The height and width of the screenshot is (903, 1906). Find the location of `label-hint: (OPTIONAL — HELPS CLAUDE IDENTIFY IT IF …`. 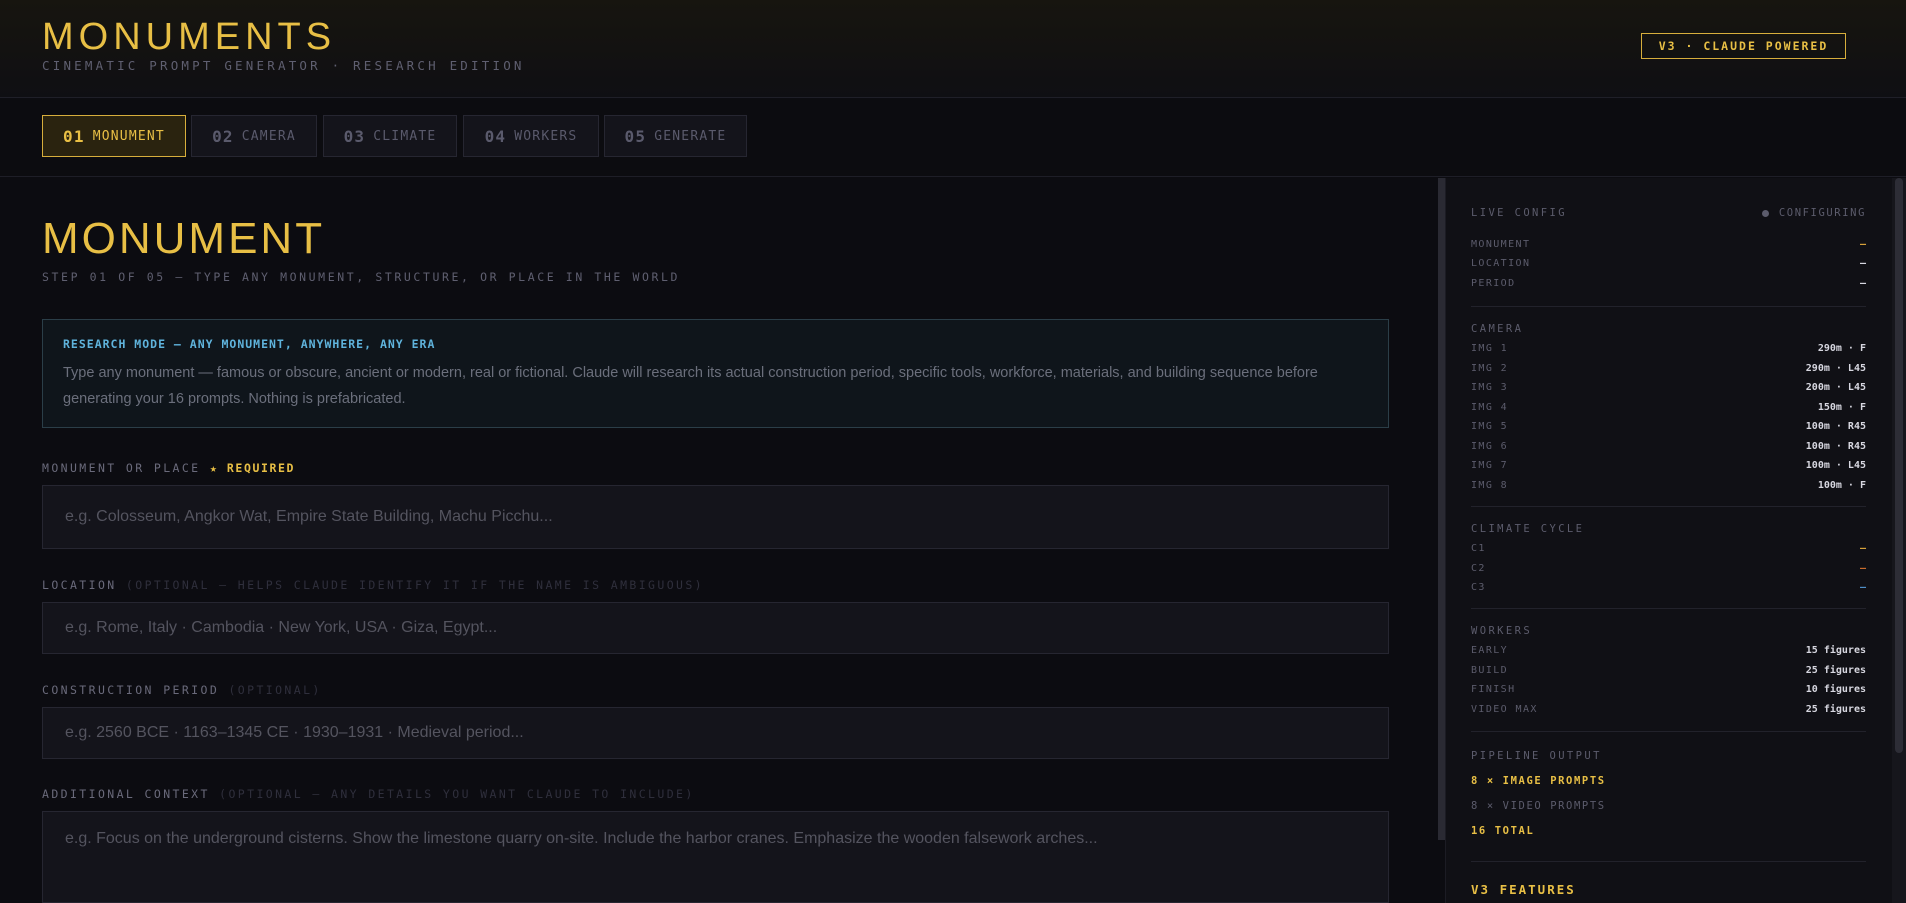

label-hint: (OPTIONAL — HELPS CLAUDE IDENTIFY IT IF … is located at coordinates (414, 585).